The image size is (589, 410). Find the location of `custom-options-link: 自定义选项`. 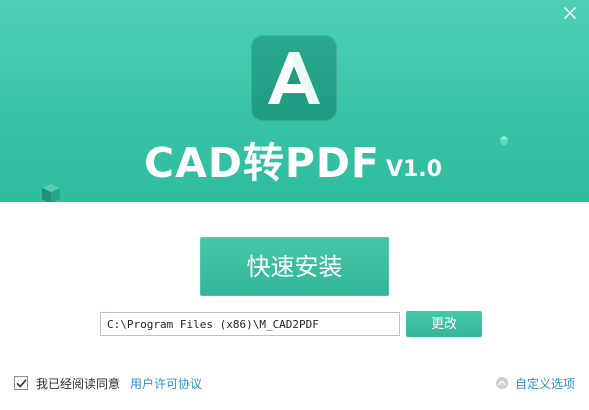

custom-options-link: 自定义选项 is located at coordinates (535, 383).